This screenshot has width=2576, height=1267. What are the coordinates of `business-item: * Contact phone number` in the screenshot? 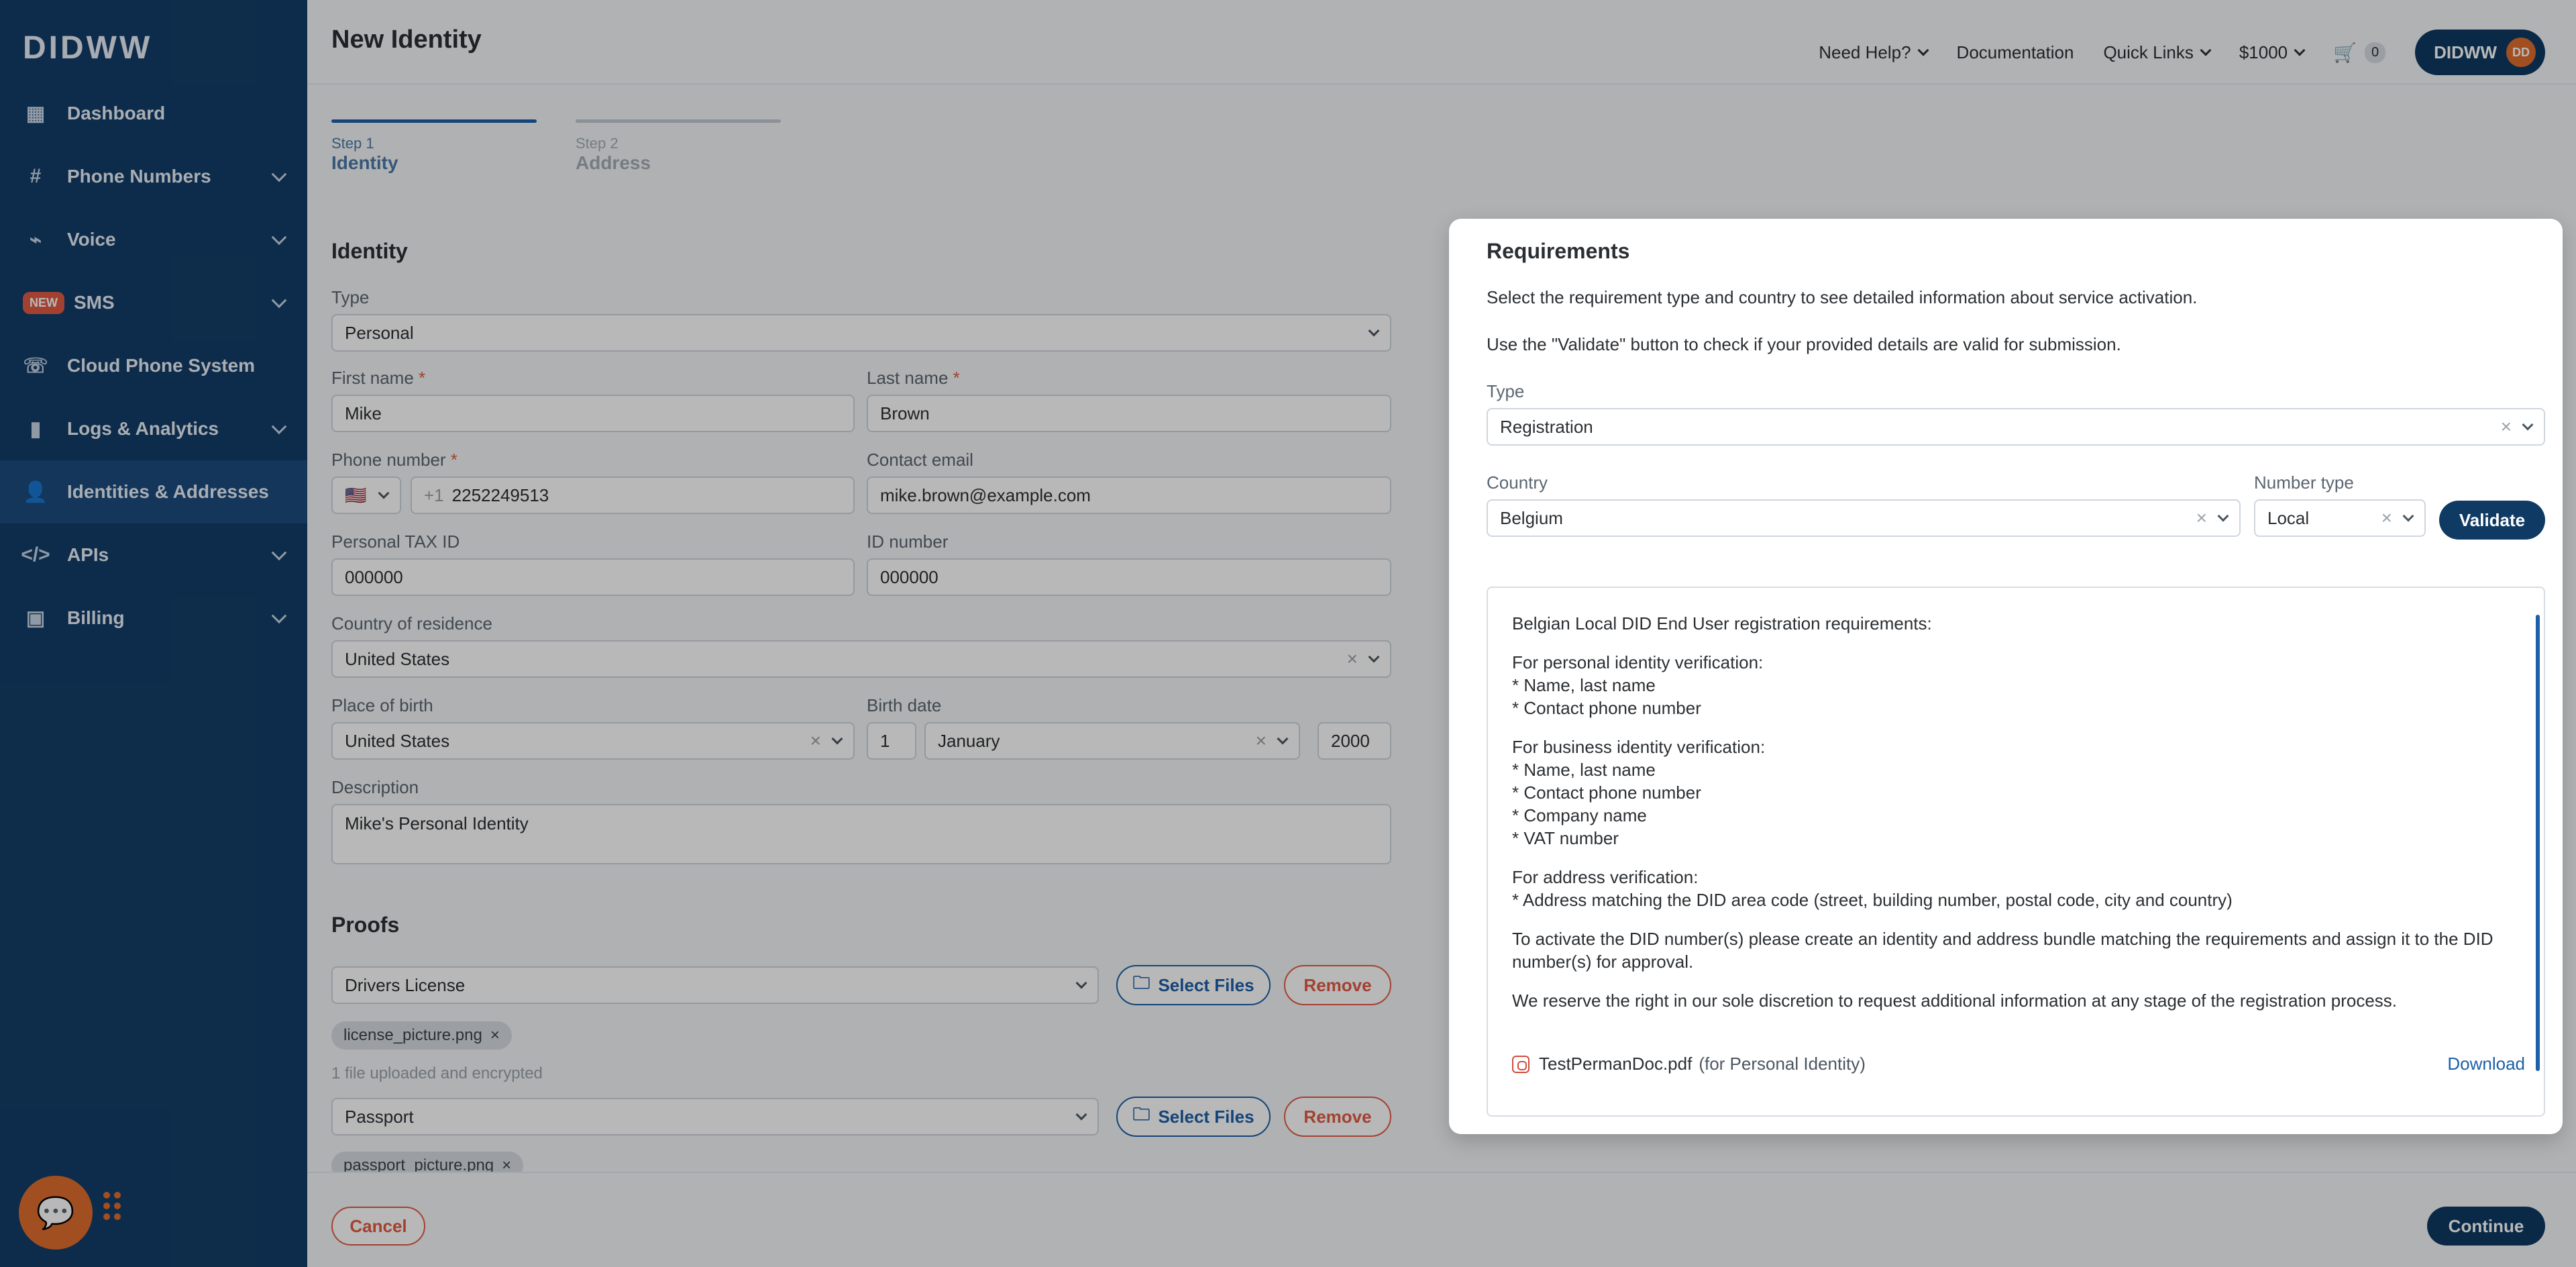 It's located at (1606, 792).